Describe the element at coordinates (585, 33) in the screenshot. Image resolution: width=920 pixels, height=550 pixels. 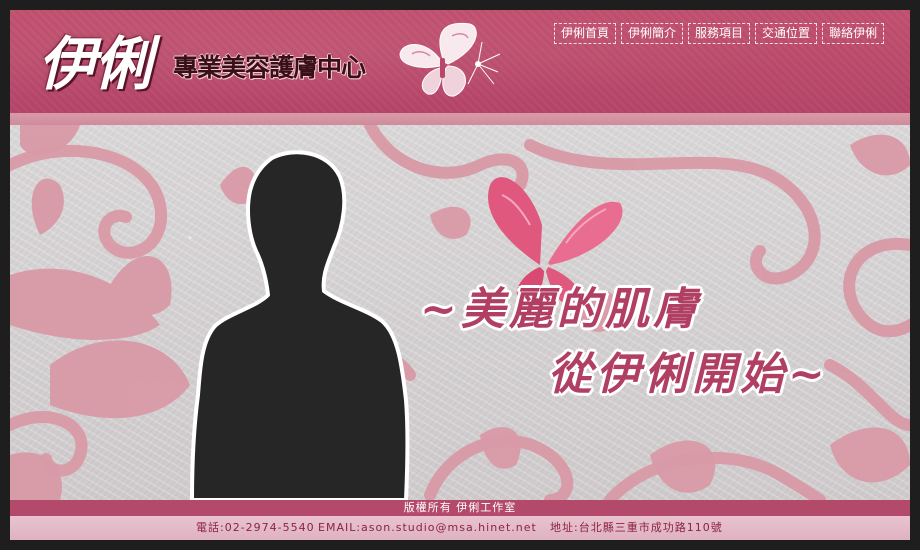
I see `nav-home: 伊俐首頁` at that location.